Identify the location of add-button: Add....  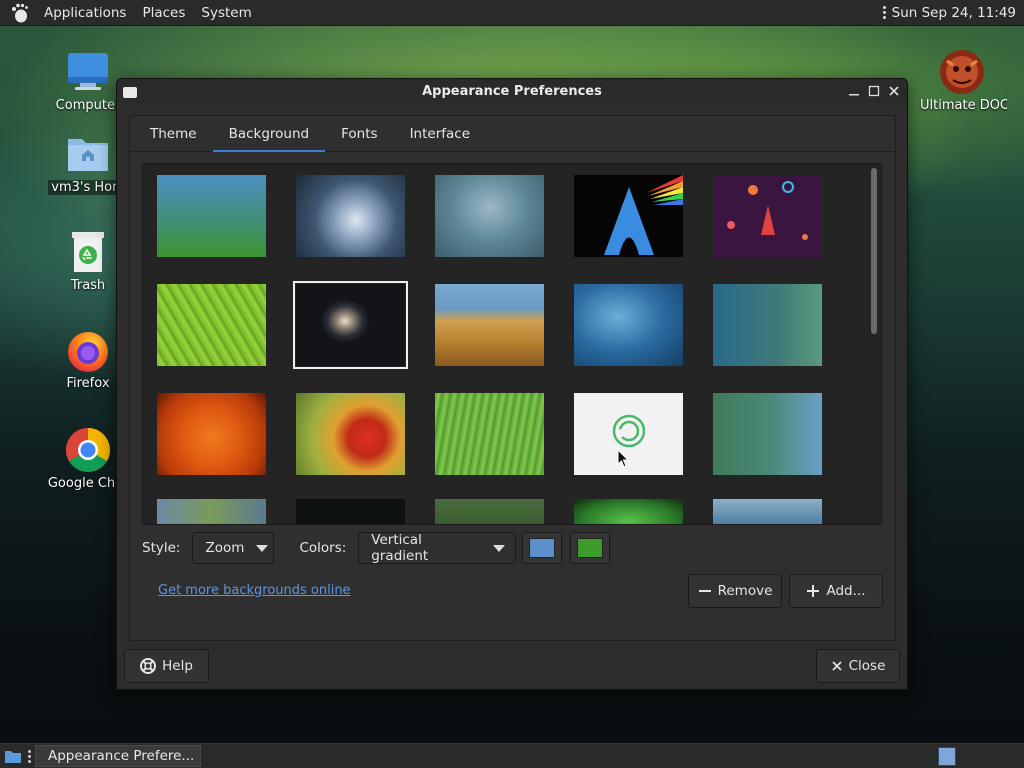
(836, 591).